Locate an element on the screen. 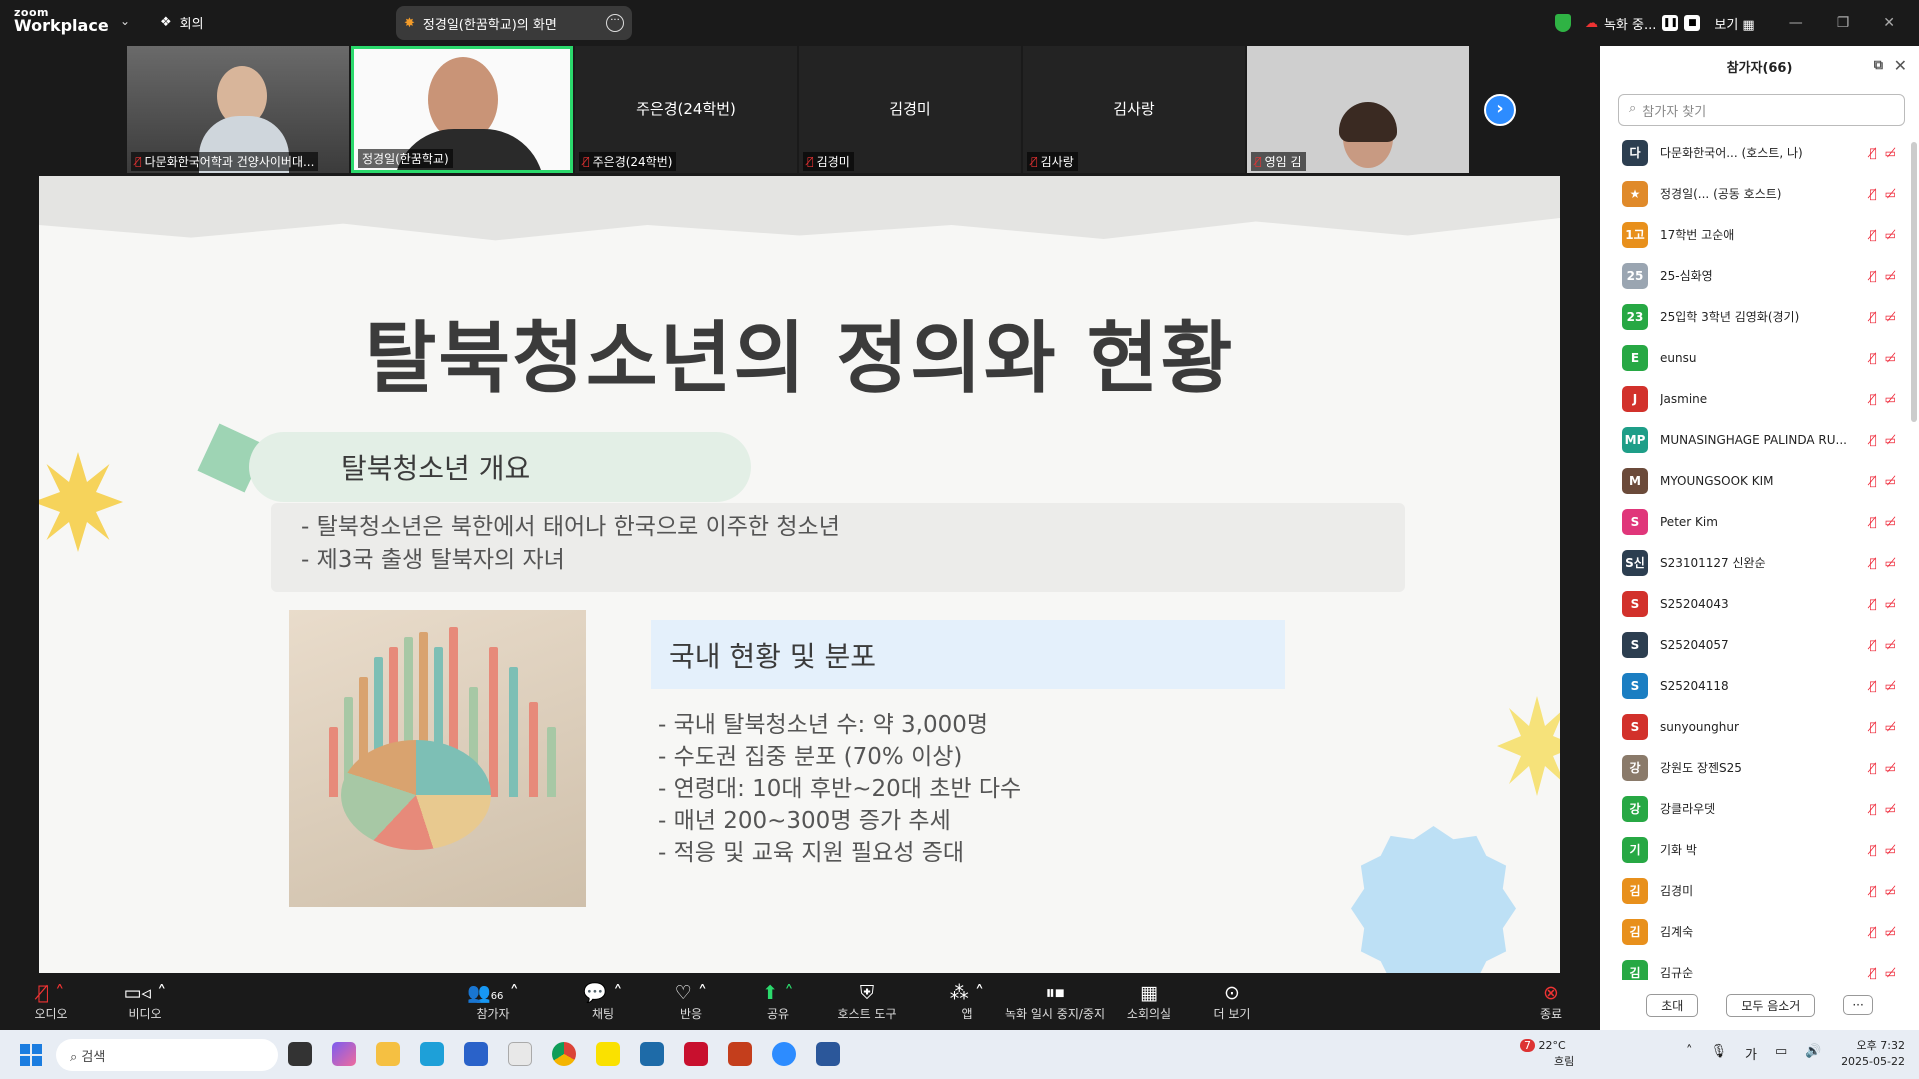 The height and width of the screenshot is (1079, 1919). clock: 오후 7:32 2025-05-22 is located at coordinates (1873, 1054).